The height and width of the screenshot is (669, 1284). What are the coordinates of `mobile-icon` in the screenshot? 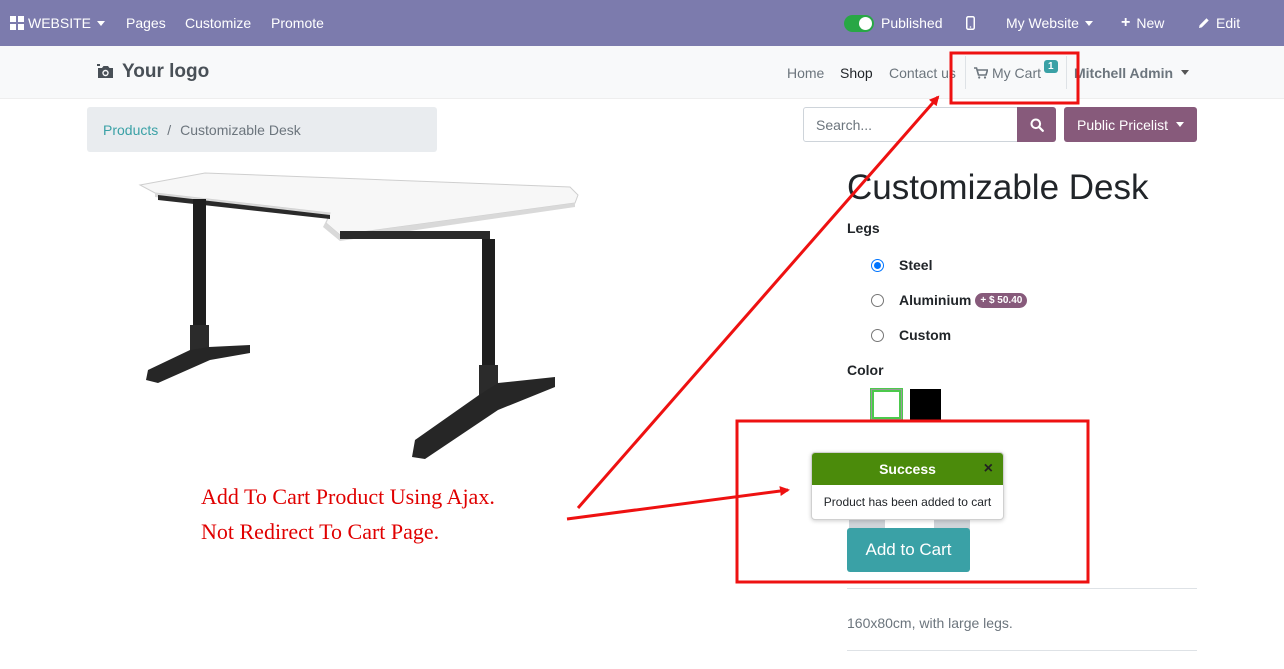 It's located at (970, 23).